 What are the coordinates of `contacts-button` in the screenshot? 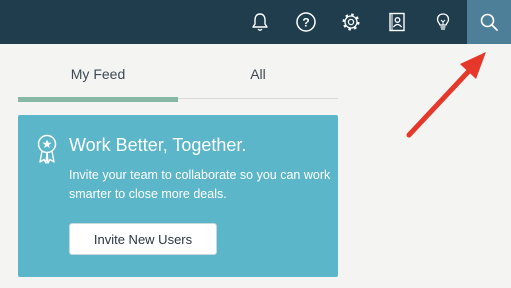 It's located at (397, 22).